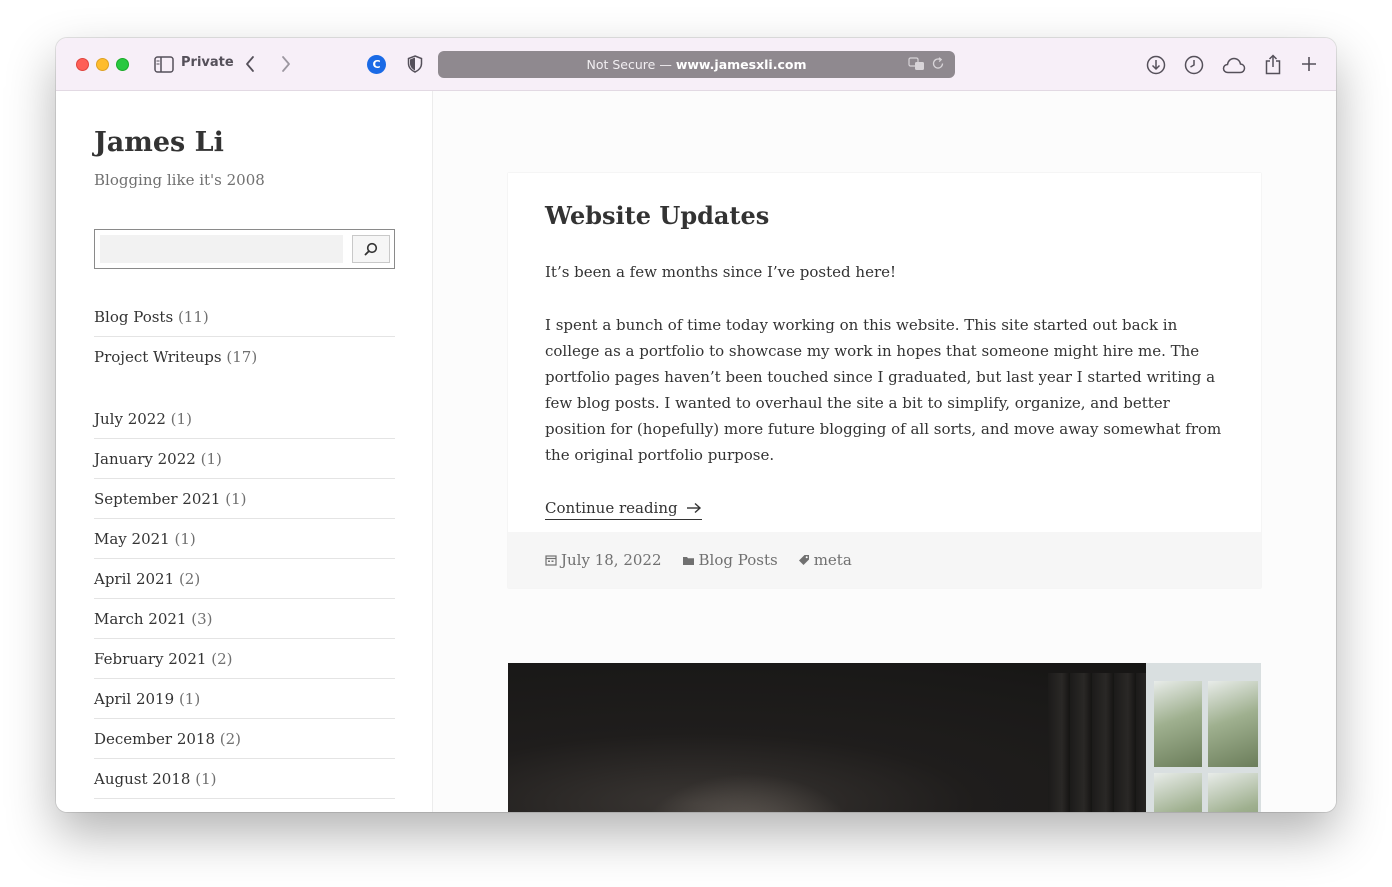 The width and height of the screenshot is (1392, 887). I want to click on continue-reading-link: Continue reading, so click(624, 509).